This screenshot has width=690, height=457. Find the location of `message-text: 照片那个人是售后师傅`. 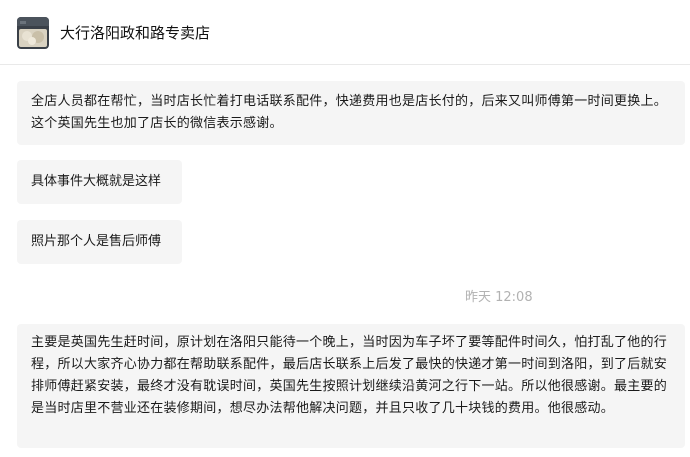

message-text: 照片那个人是售后师傅 is located at coordinates (96, 241).